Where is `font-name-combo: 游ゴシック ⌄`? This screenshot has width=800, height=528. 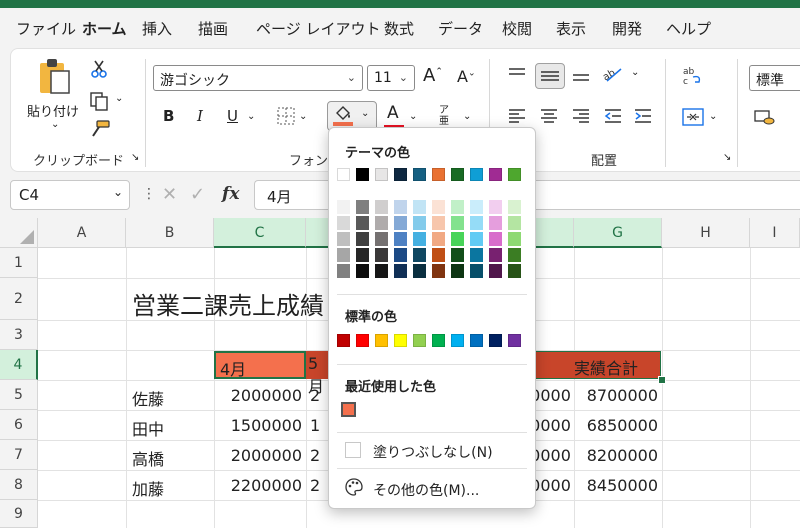 font-name-combo: 游ゴシック ⌄ is located at coordinates (258, 78).